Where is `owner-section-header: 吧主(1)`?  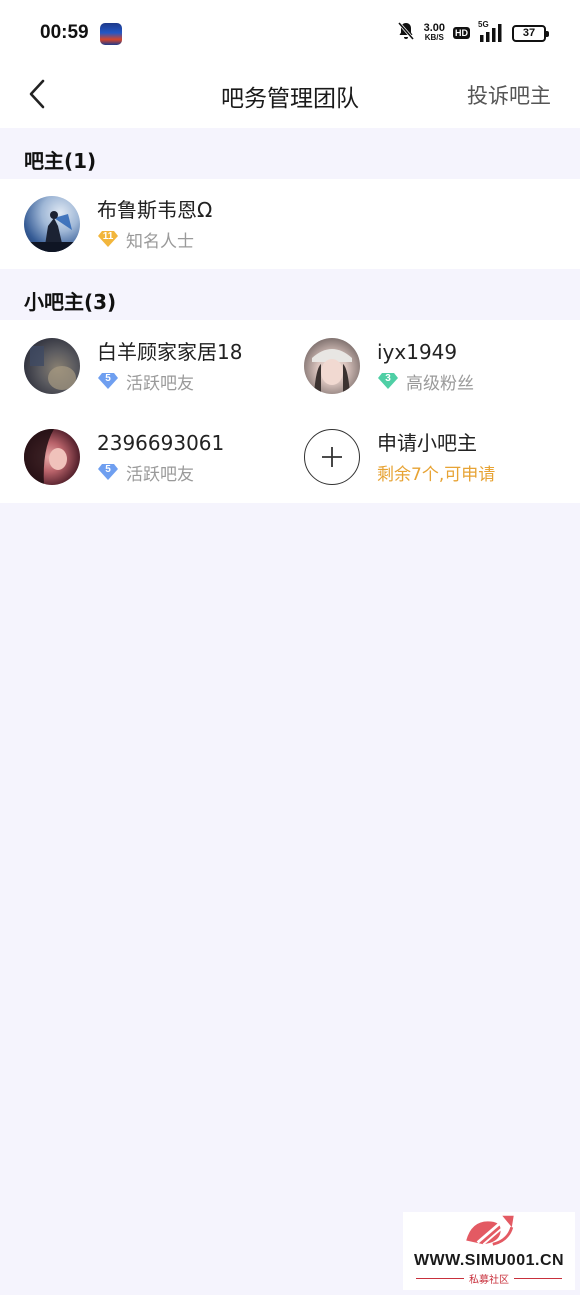
owner-section-header: 吧主(1) is located at coordinates (290, 153).